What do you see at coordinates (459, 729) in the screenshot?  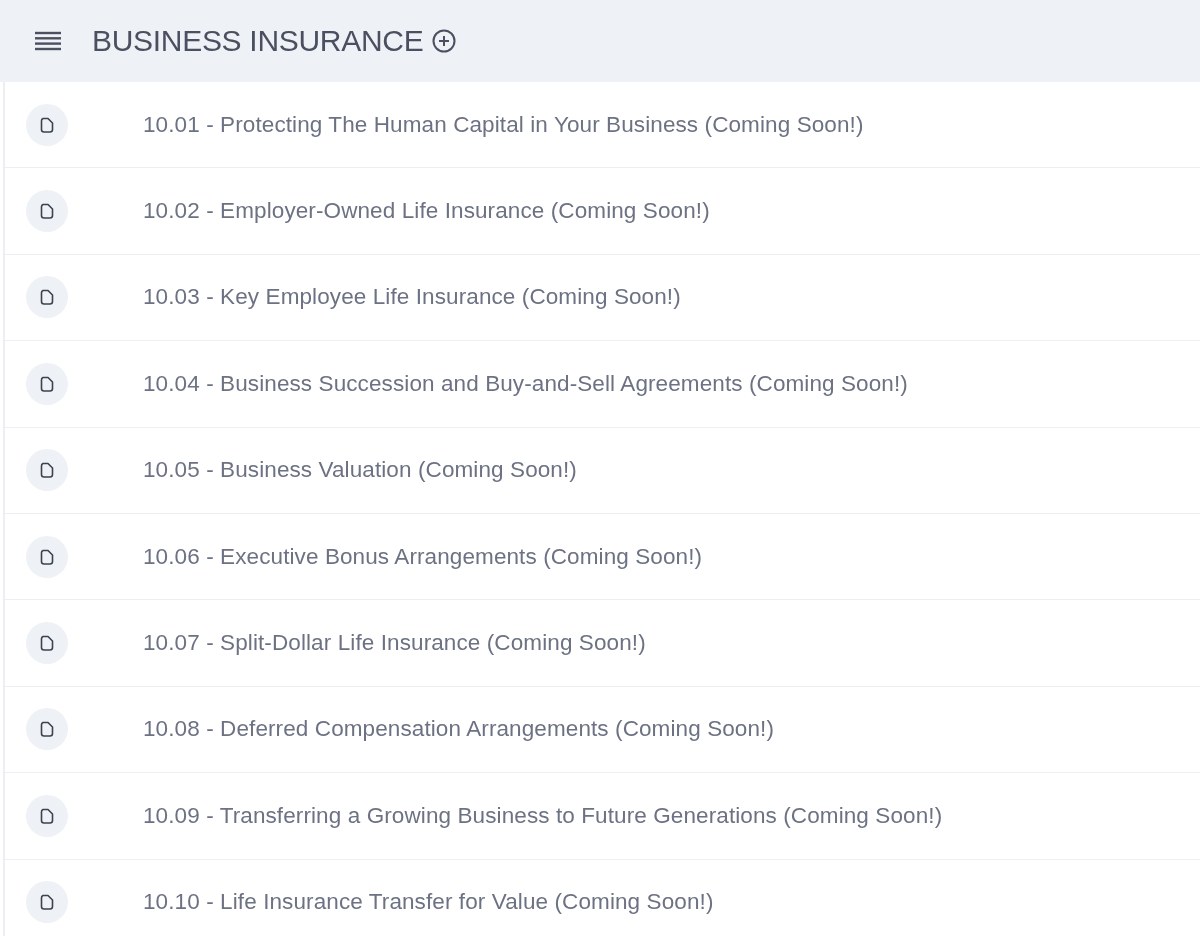 I see `lesson-title: 10.08 - Deferred Compensation Arrangements (Coming Soon!)` at bounding box center [459, 729].